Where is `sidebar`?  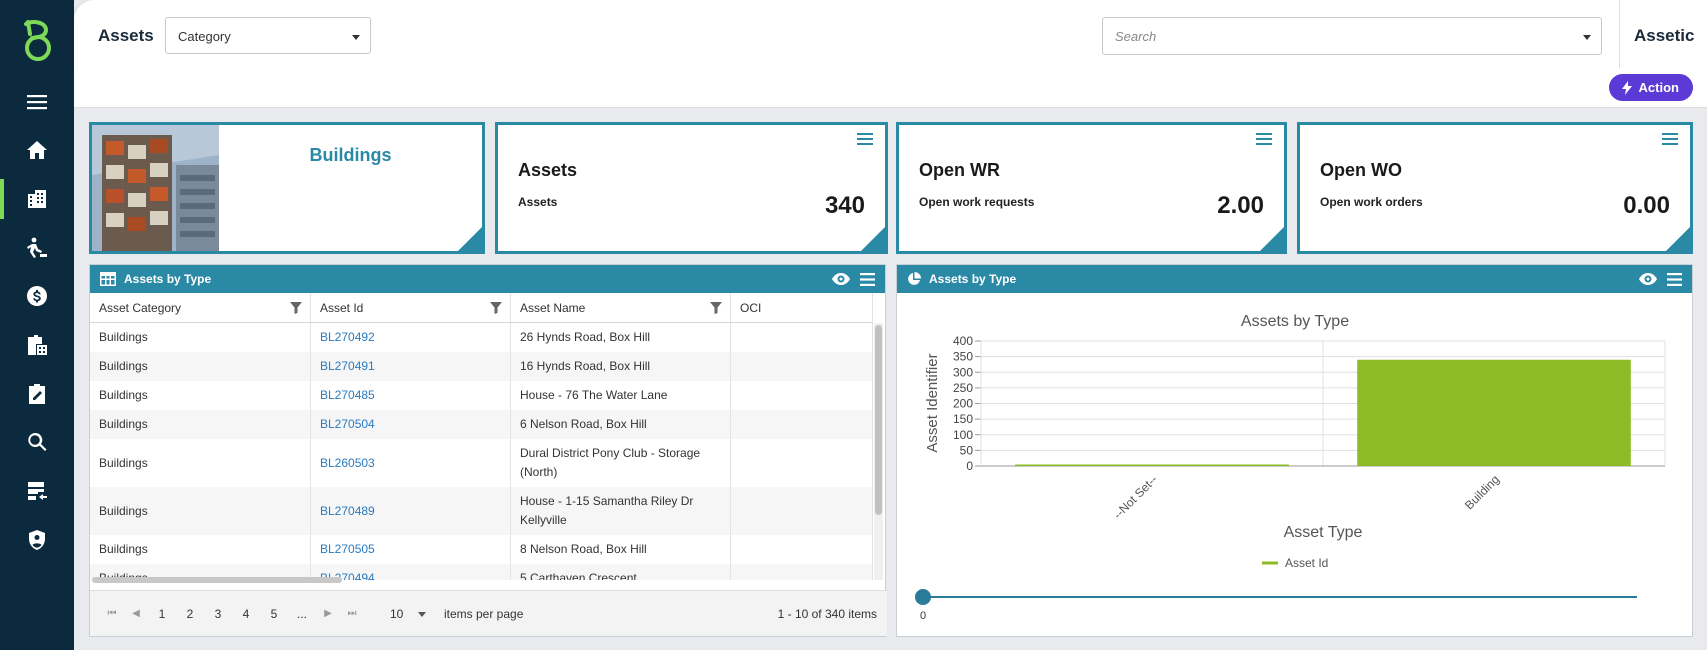 sidebar is located at coordinates (37, 325).